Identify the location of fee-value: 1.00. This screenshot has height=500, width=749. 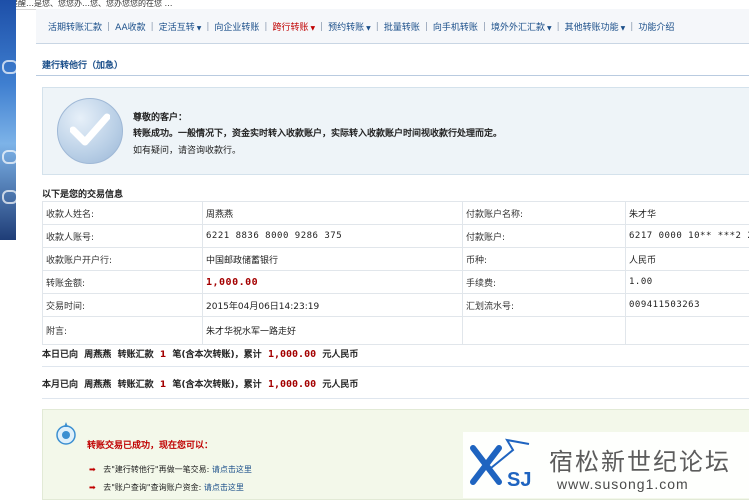
(687, 282).